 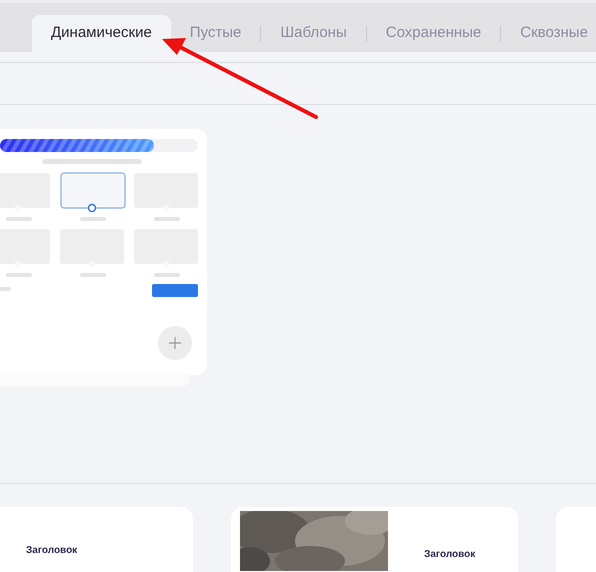 I want to click on tab: Сохраненные, so click(x=433, y=33).